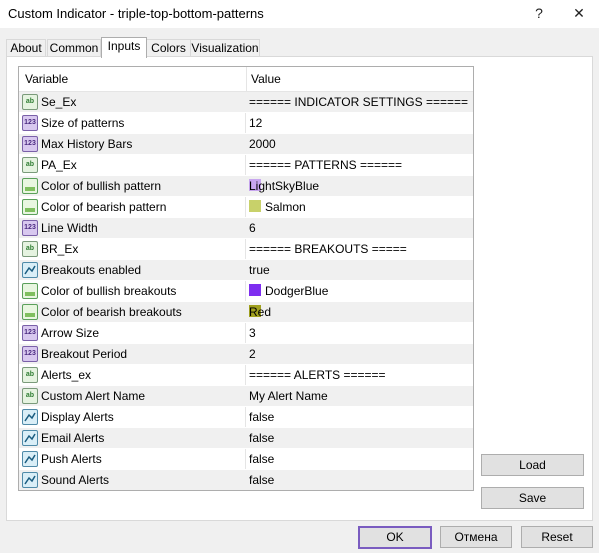 The width and height of the screenshot is (599, 553). I want to click on param-value-cell: ====== PATTERNS ======, so click(360, 165).